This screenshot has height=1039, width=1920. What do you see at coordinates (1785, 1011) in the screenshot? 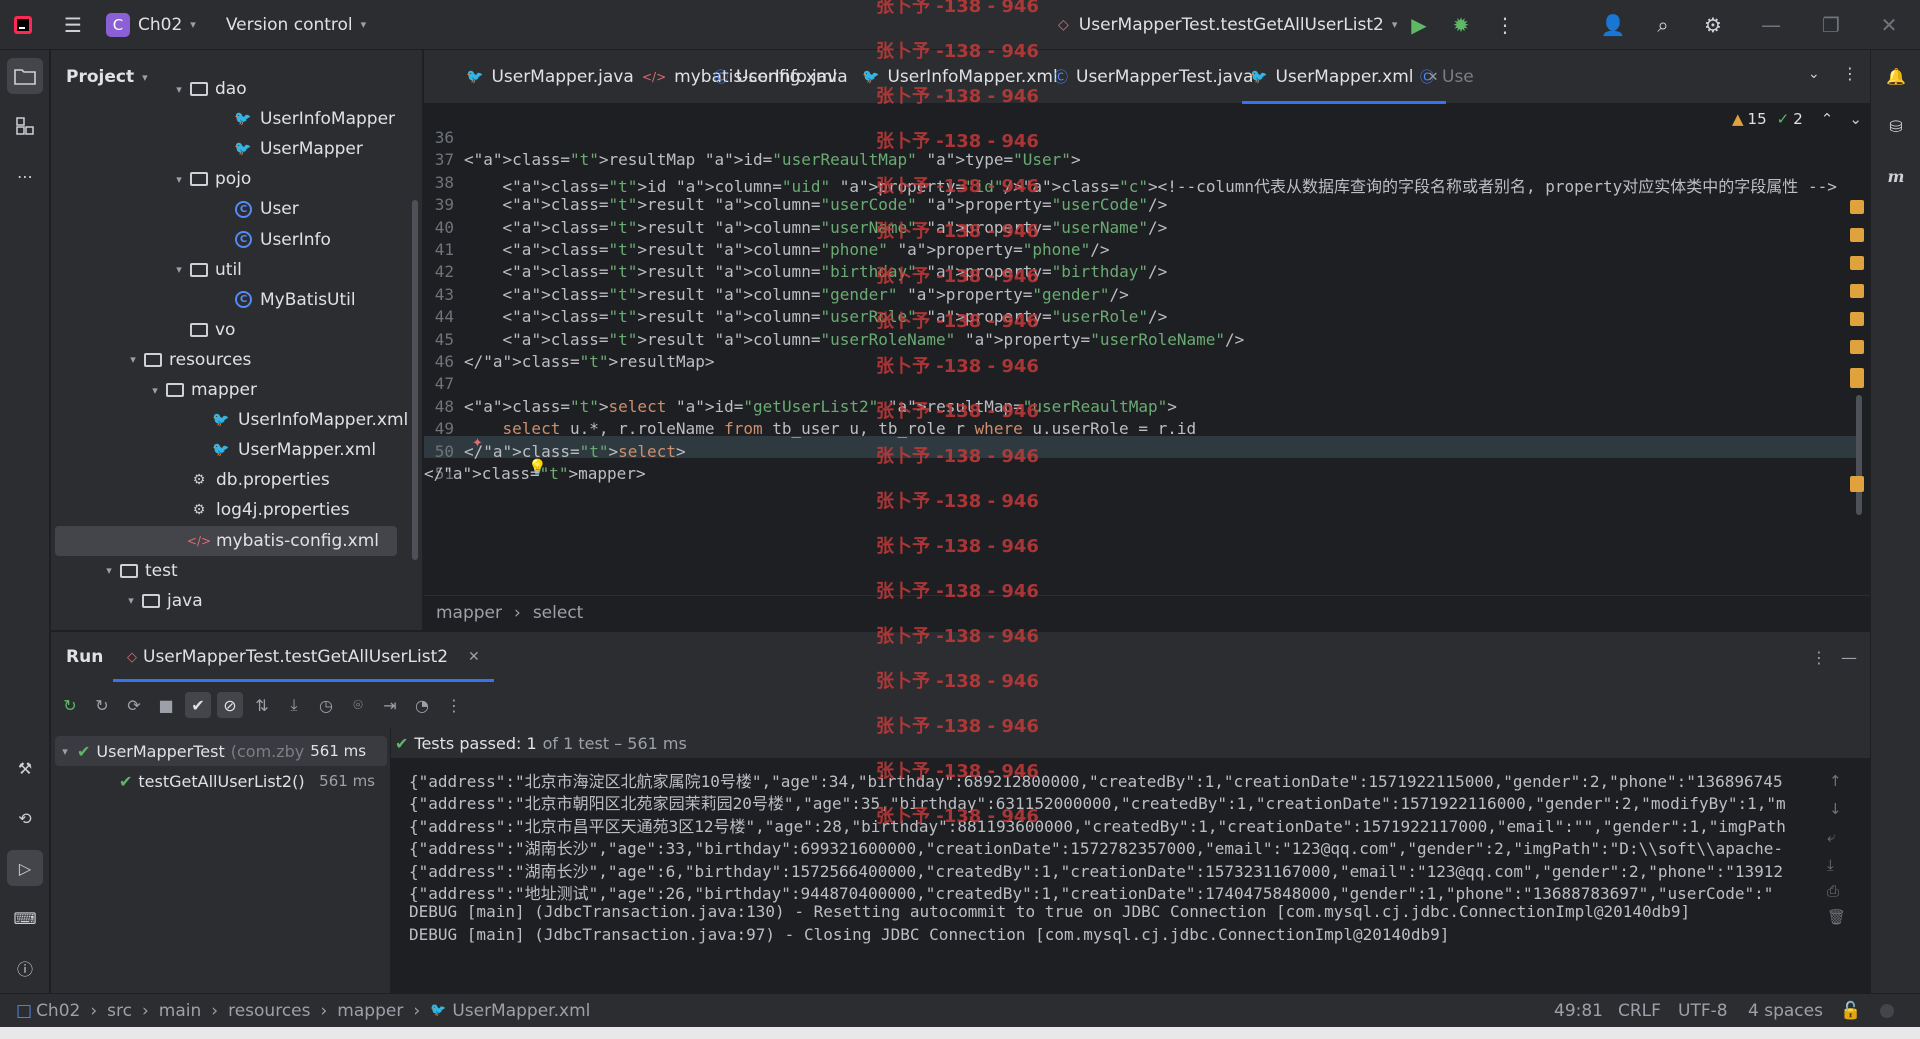
I see `indent-setting: 4 spaces` at bounding box center [1785, 1011].